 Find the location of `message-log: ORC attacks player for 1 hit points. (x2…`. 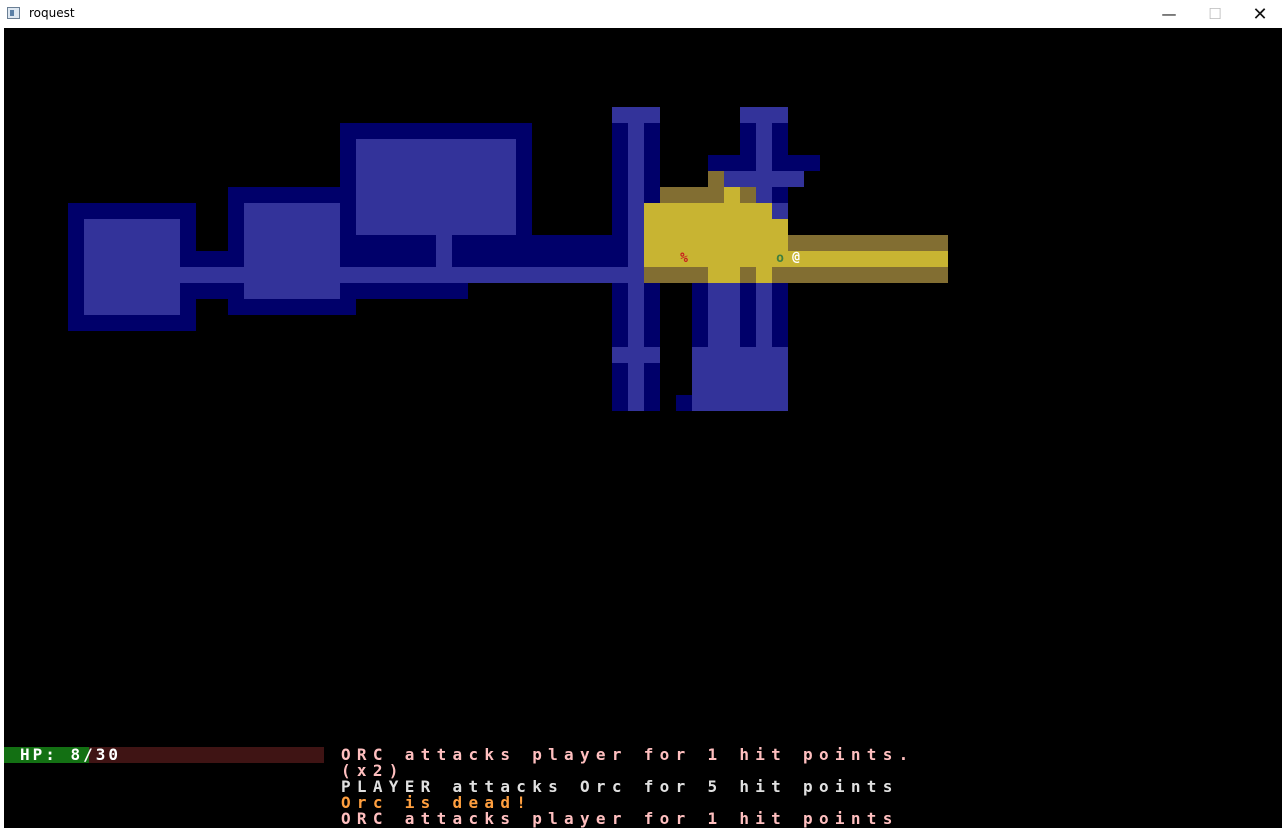

message-log: ORC attacks player for 1 hit points. (x2… is located at coordinates (811, 787).